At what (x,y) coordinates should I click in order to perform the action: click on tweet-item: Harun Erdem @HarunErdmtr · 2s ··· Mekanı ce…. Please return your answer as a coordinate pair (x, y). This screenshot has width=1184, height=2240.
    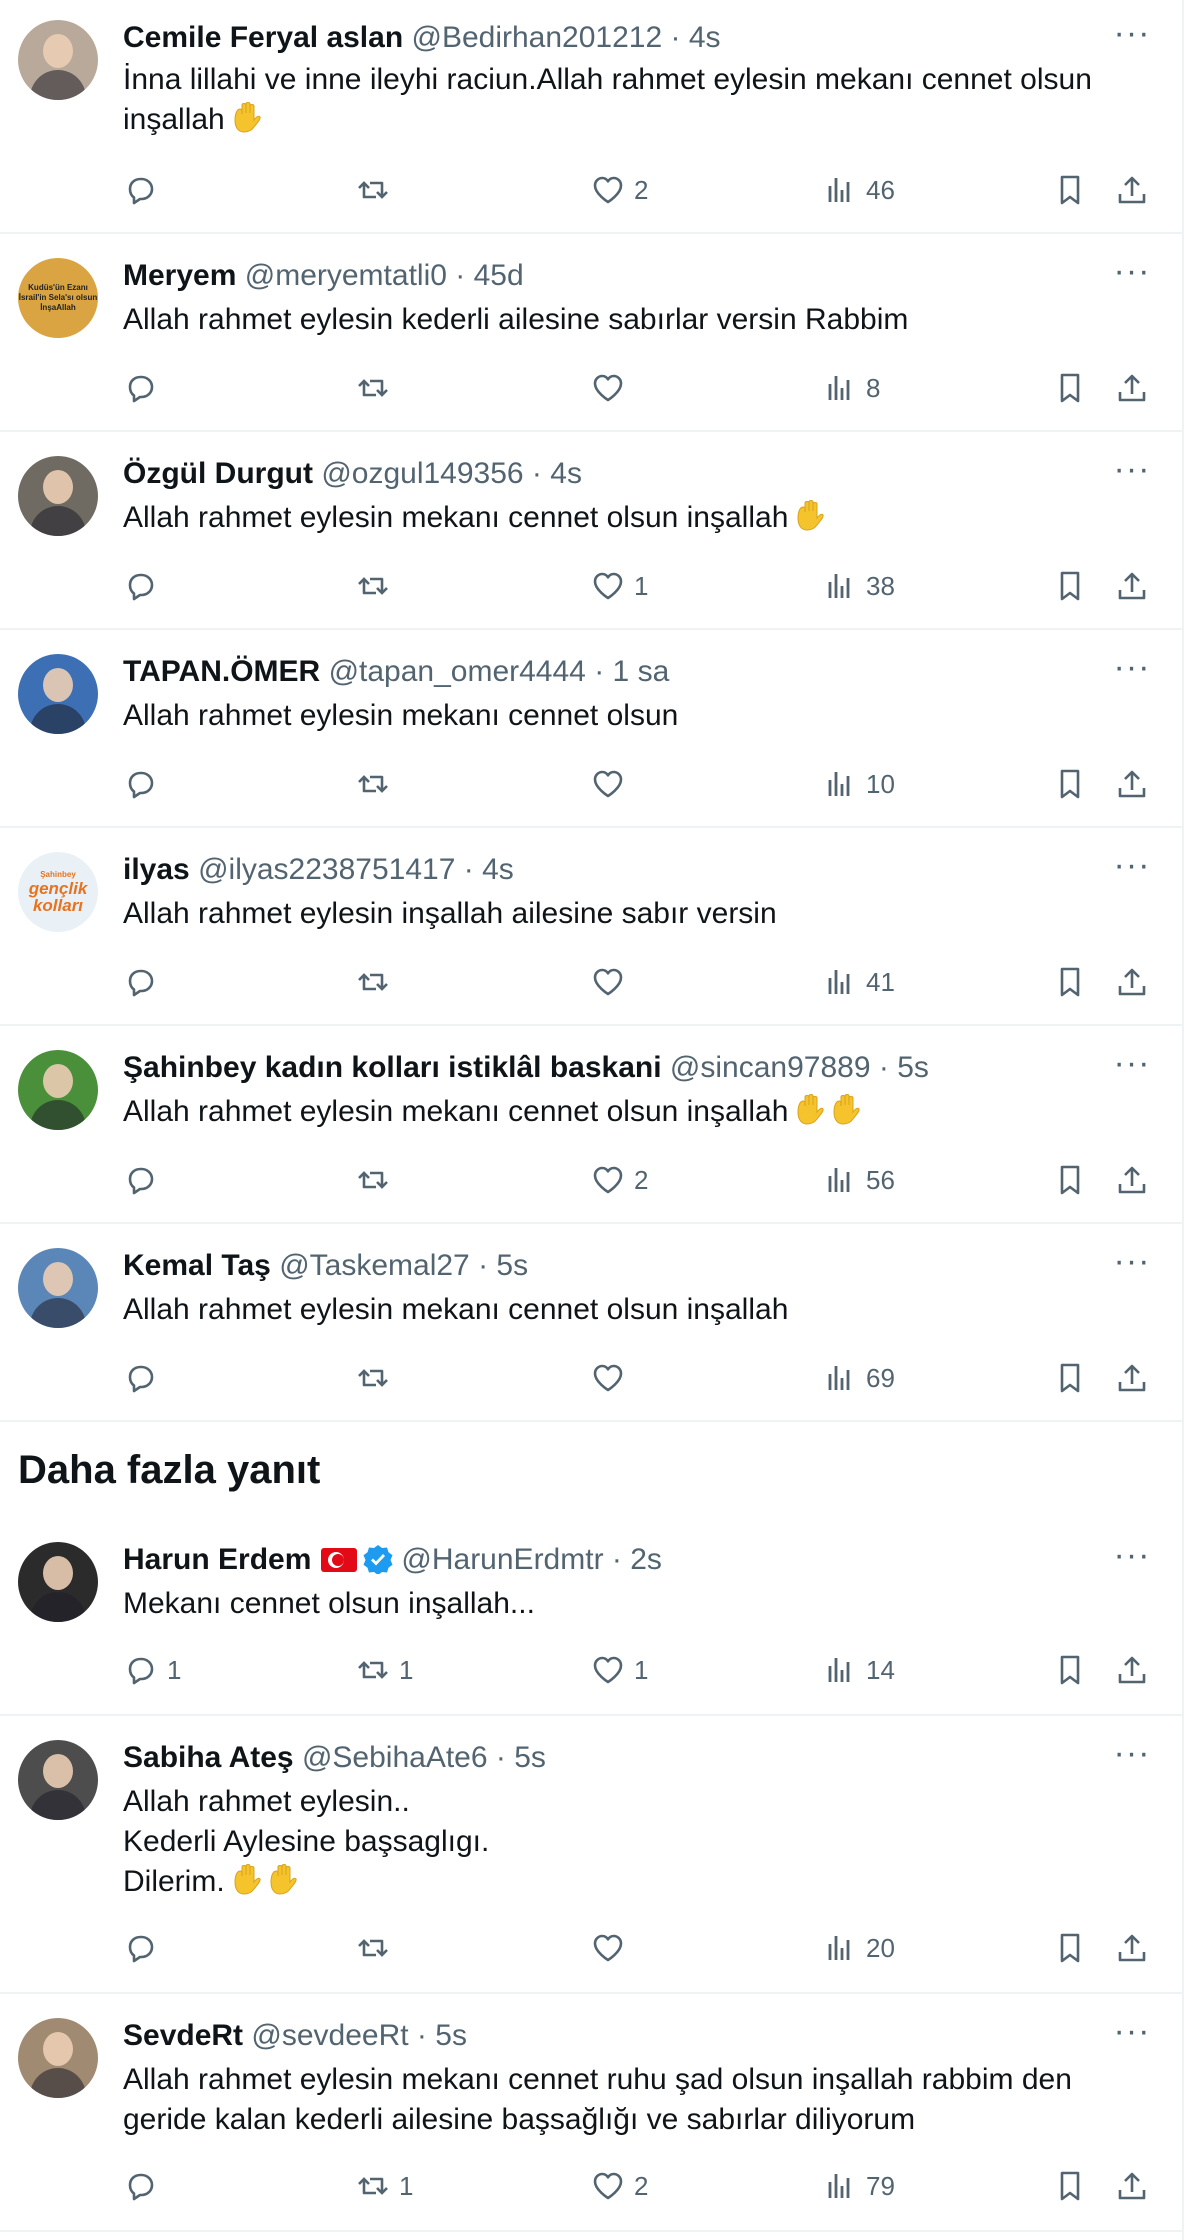
    Looking at the image, I should click on (591, 1617).